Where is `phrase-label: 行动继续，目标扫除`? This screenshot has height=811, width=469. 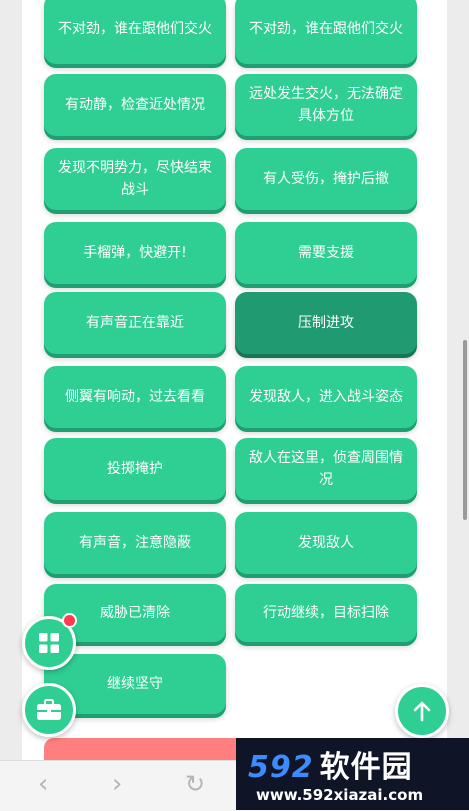
phrase-label: 行动继续，目标扫除 is located at coordinates (326, 613).